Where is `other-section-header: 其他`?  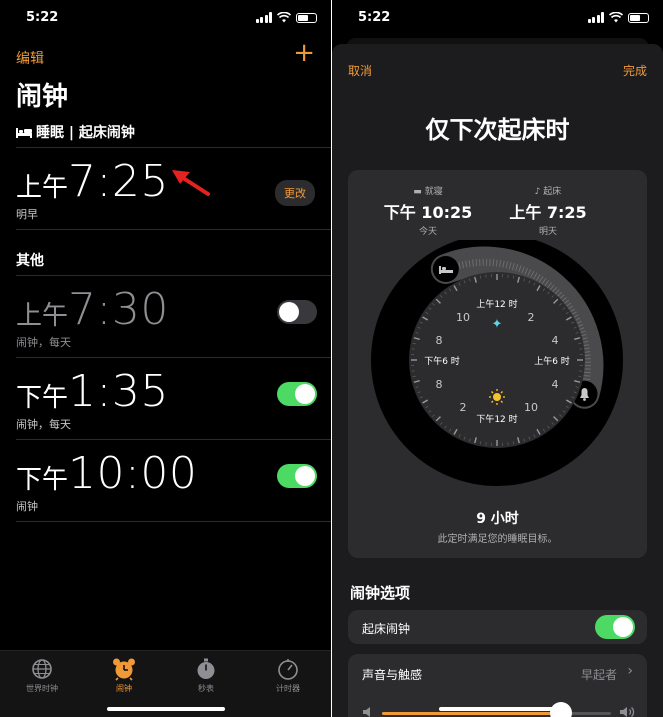
other-section-header: 其他 is located at coordinates (30, 261).